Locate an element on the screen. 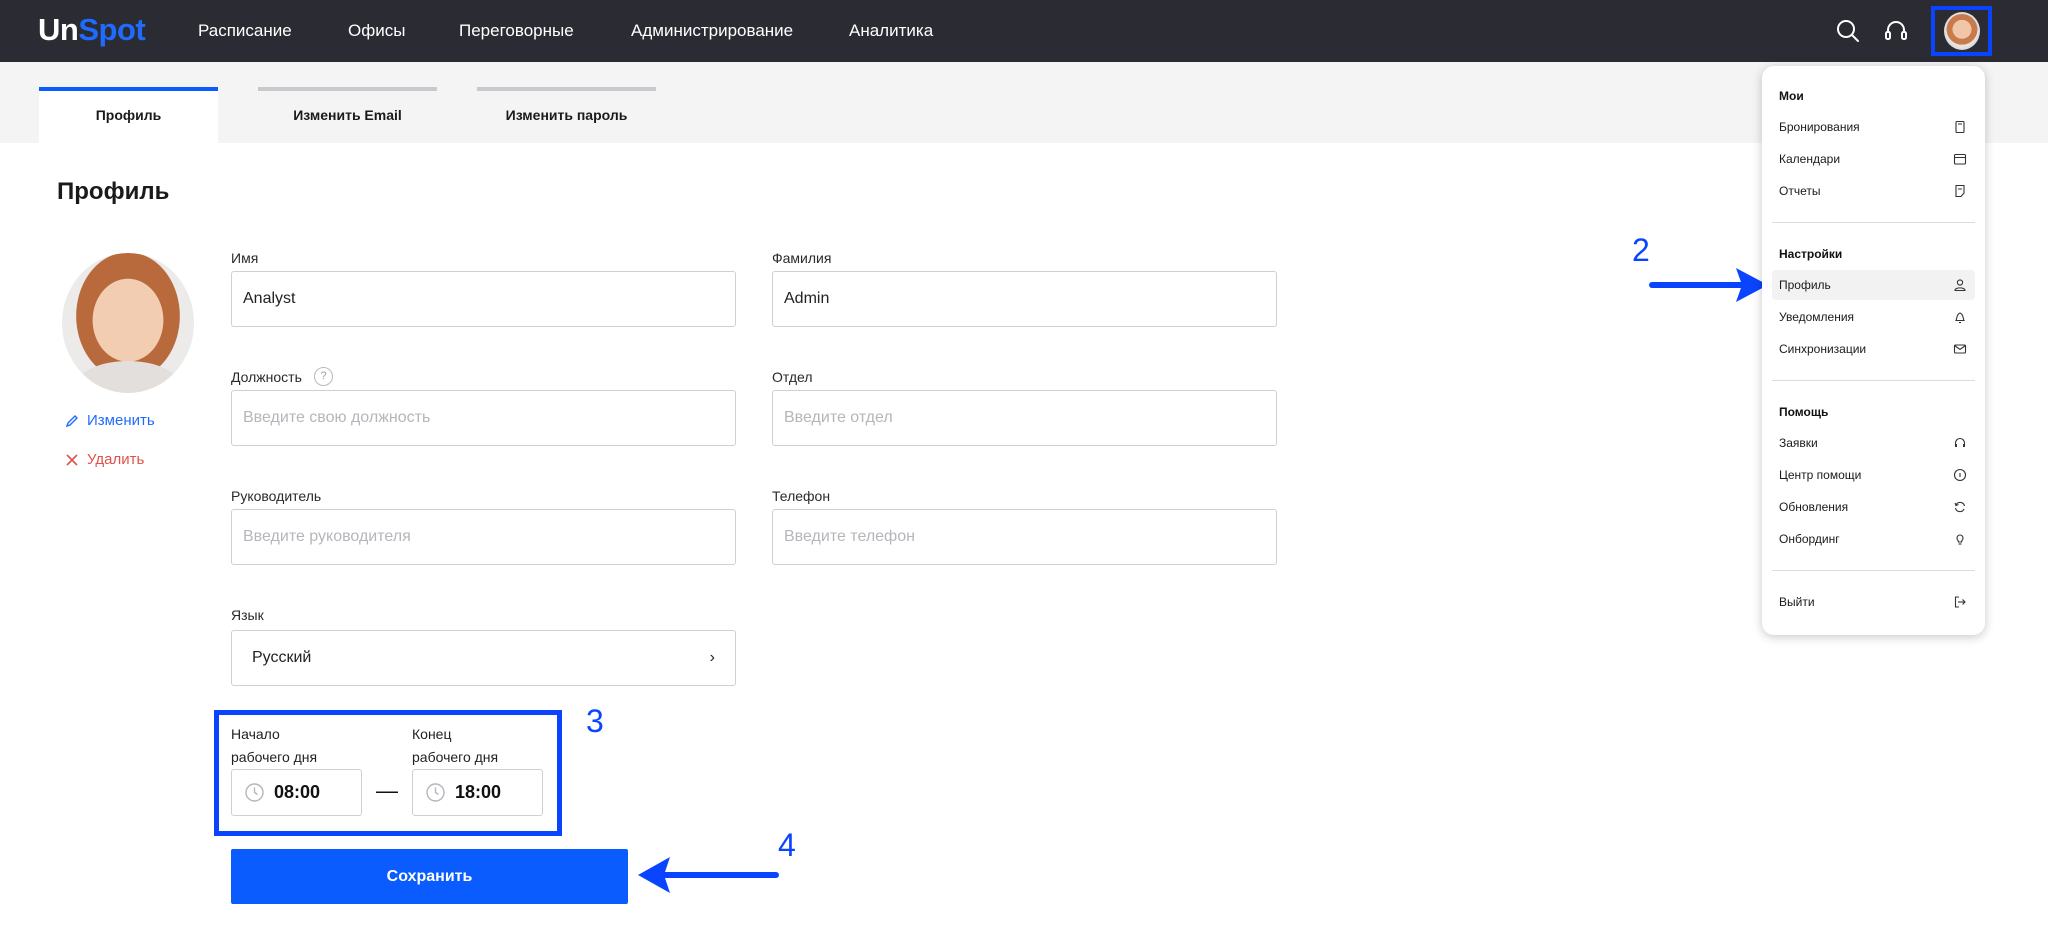 The height and width of the screenshot is (952, 2048). menu-section-help: Помощь is located at coordinates (1804, 412).